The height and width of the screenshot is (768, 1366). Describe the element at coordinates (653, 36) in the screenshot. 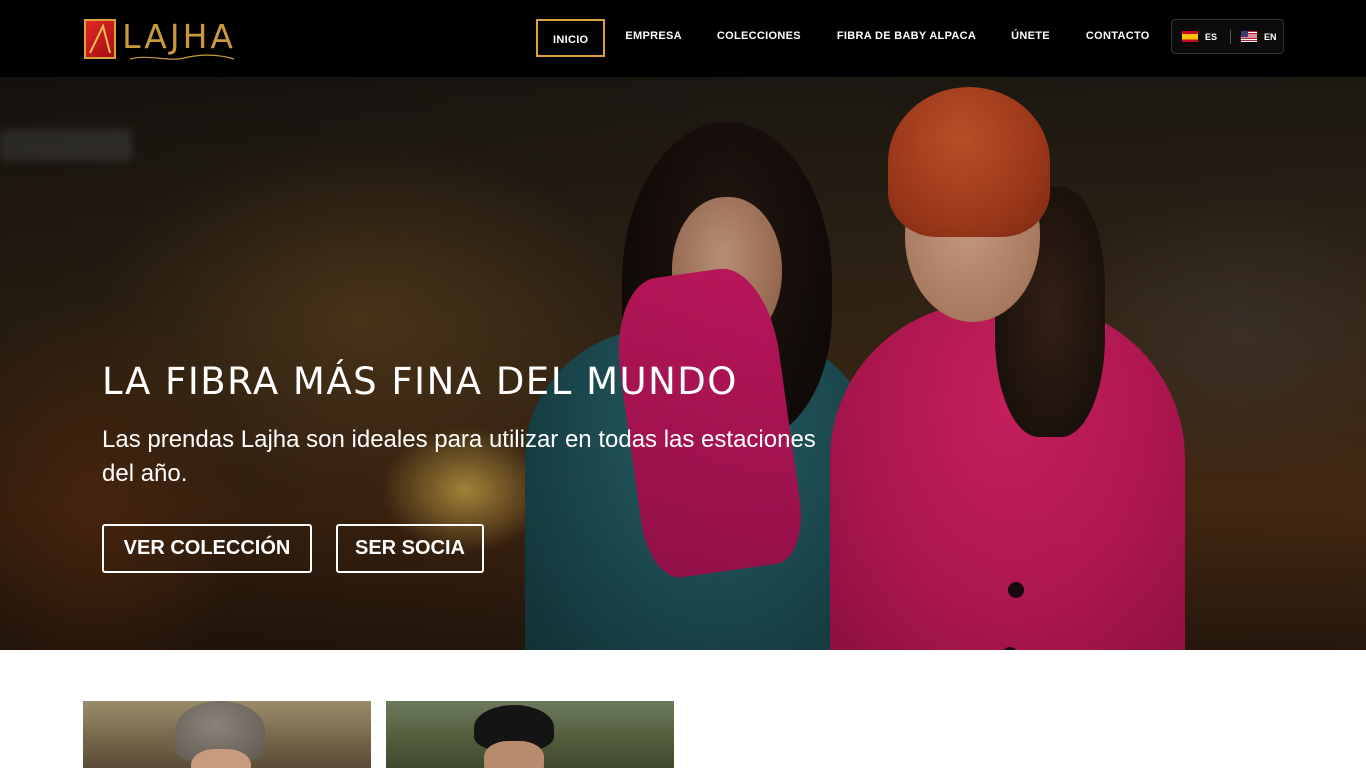

I see `nav-item-empresa: EMPRESA` at that location.